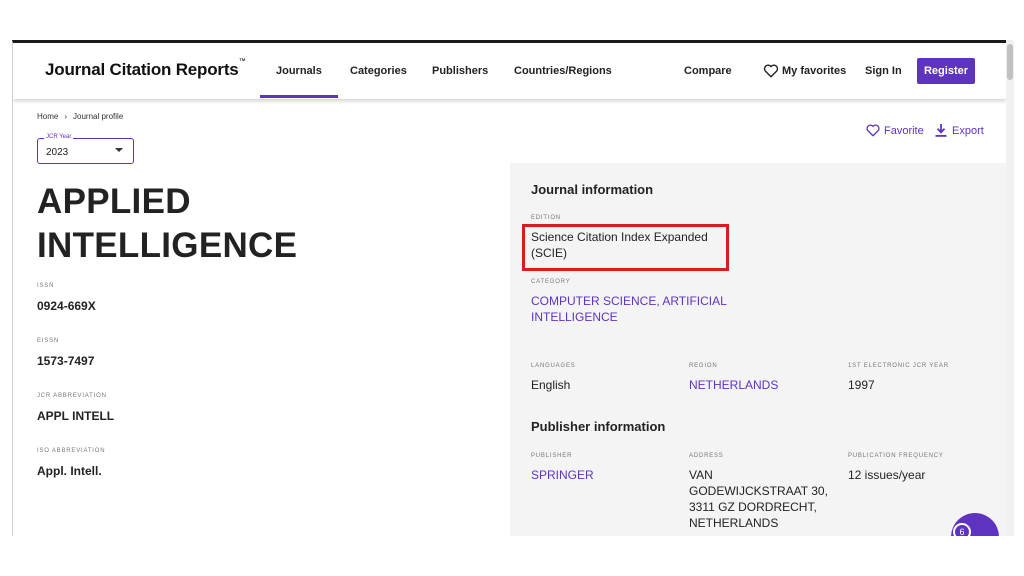  I want to click on publisher-information-heading: Publisher information, so click(598, 426).